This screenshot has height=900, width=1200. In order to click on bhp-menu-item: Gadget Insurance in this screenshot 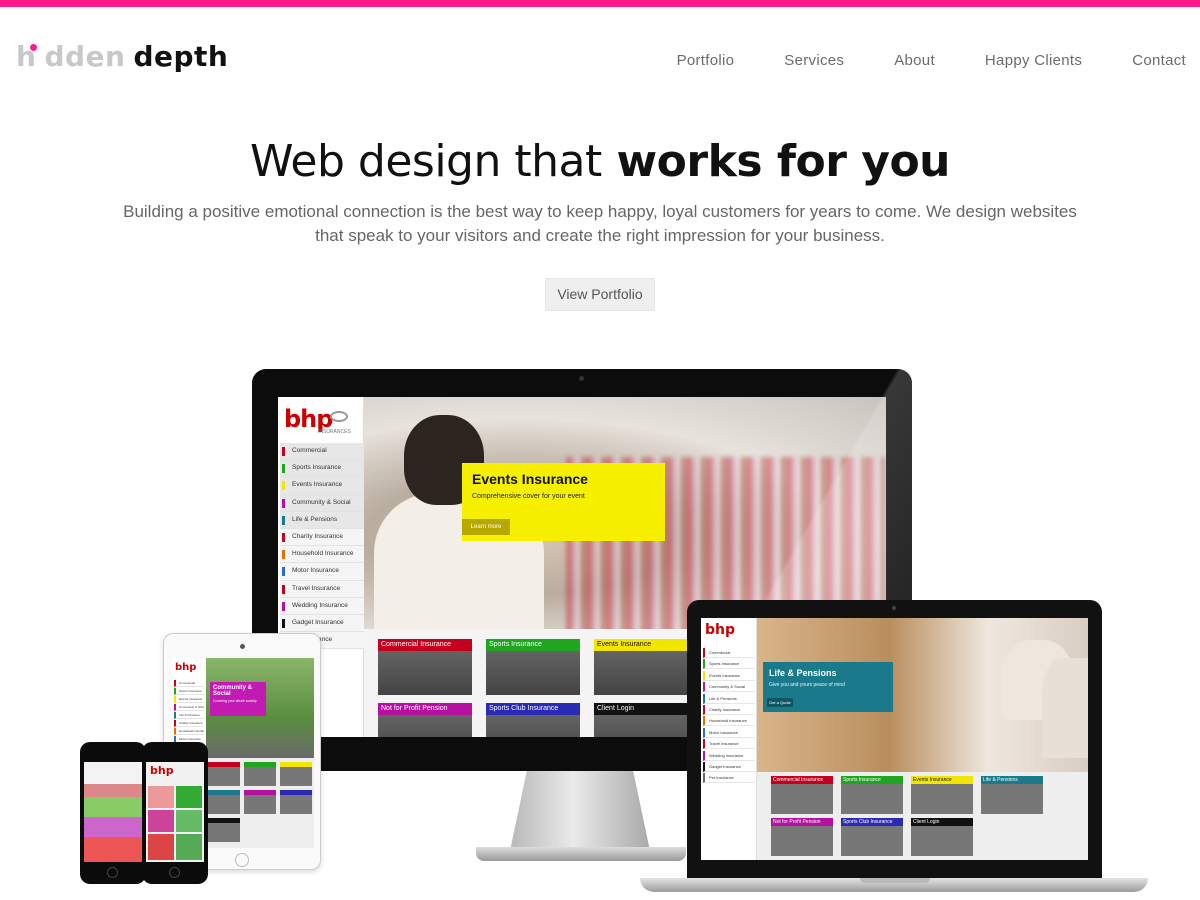, I will do `click(322, 623)`.